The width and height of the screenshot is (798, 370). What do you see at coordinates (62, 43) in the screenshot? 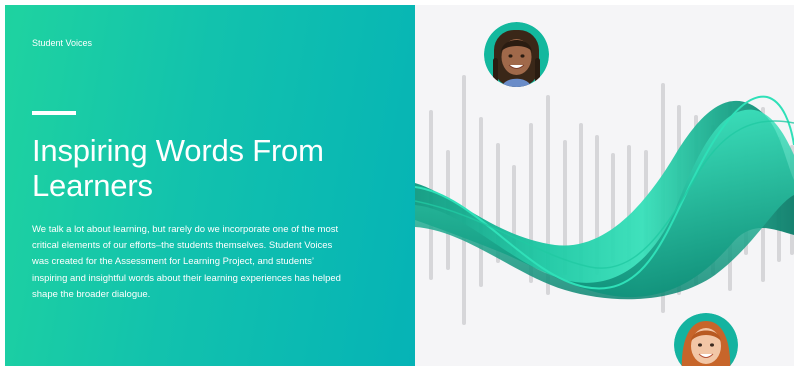
I see `eyebrow-label: Student Voices` at bounding box center [62, 43].